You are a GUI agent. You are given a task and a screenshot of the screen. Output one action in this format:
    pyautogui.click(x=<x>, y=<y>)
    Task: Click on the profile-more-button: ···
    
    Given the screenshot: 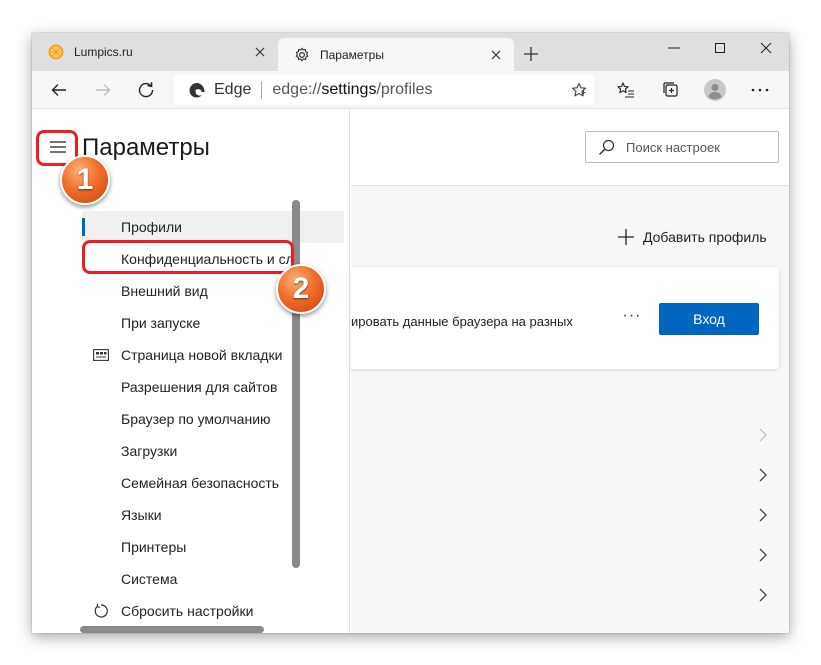 What is the action you would take?
    pyautogui.click(x=632, y=316)
    